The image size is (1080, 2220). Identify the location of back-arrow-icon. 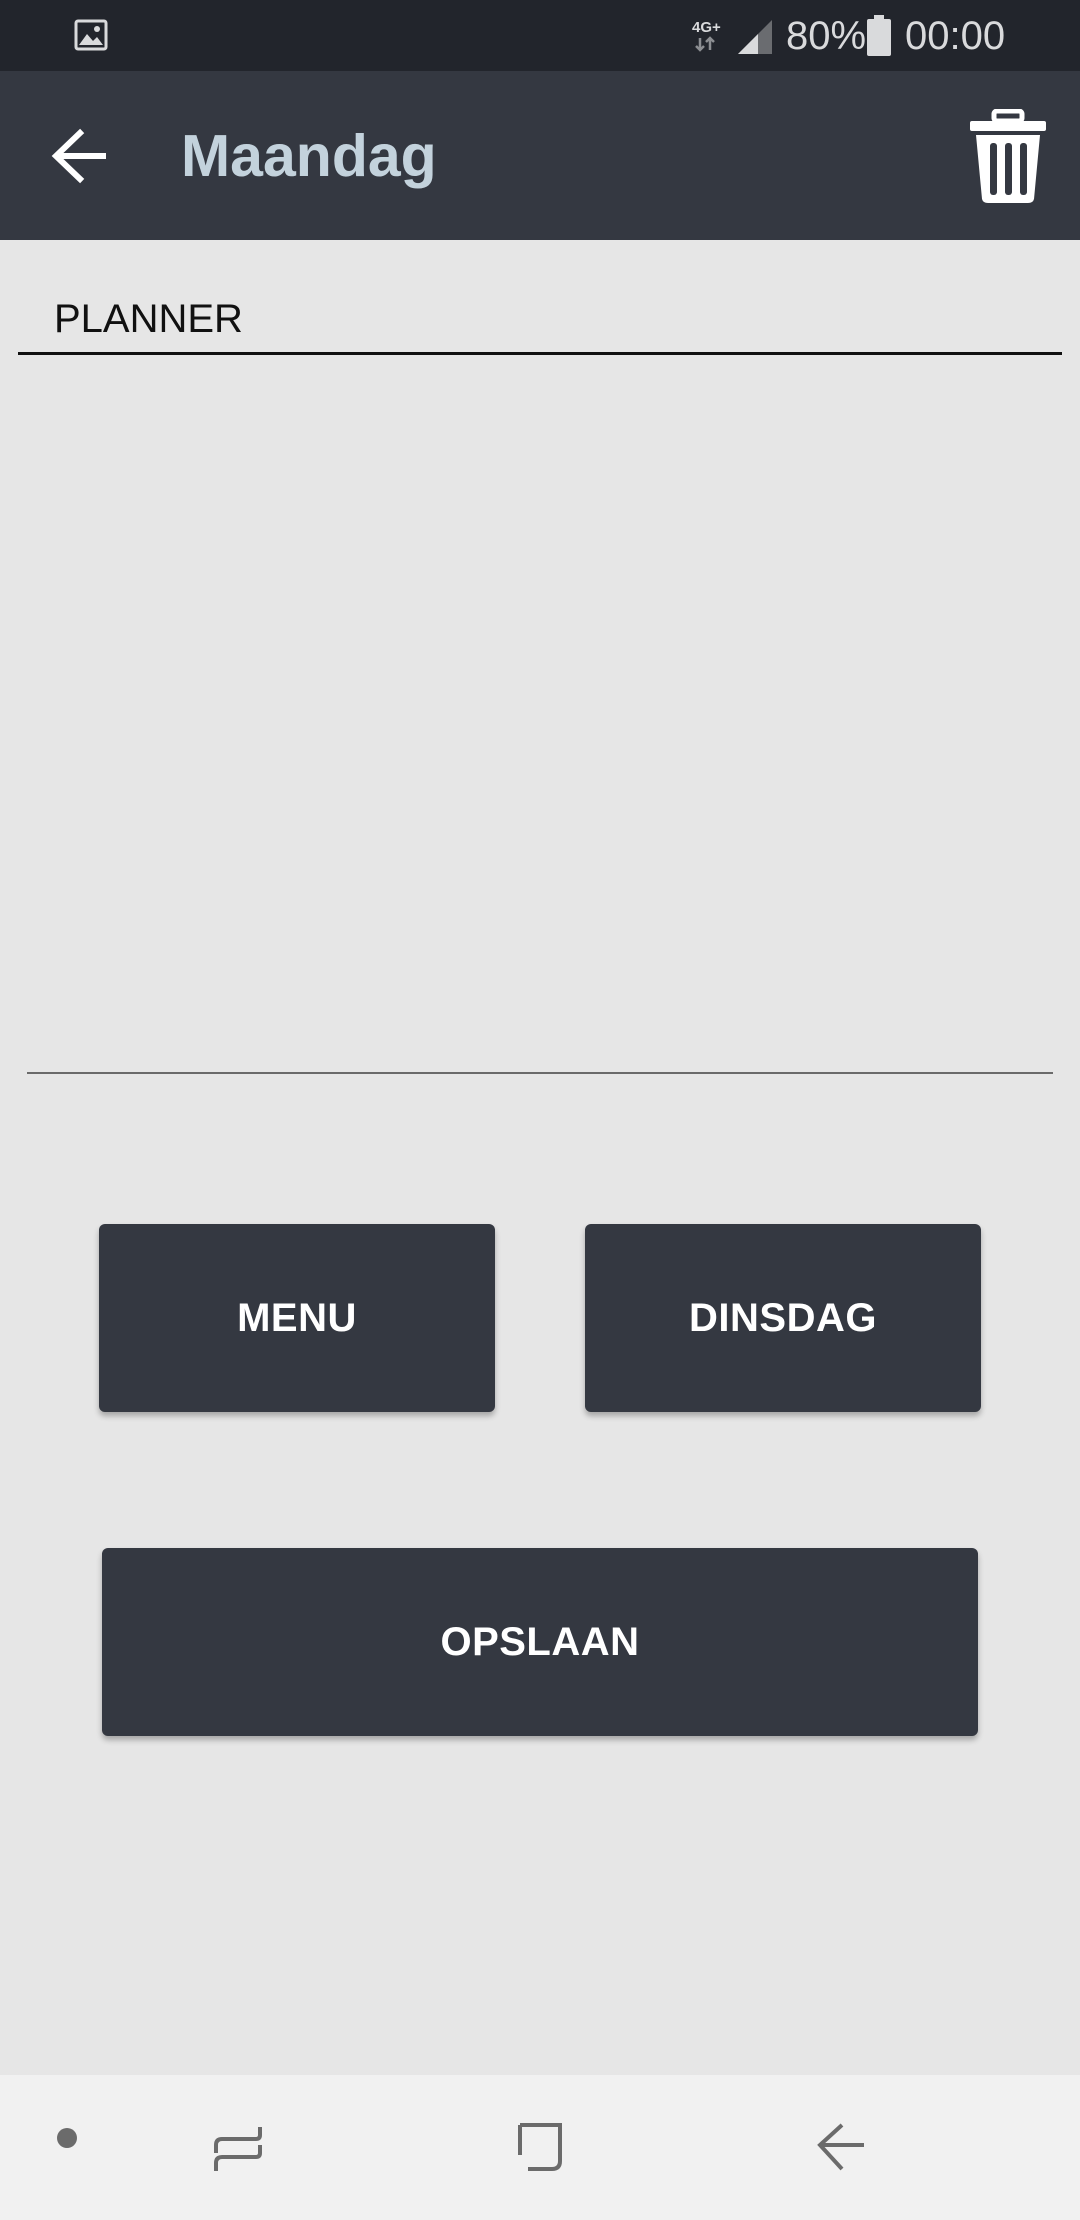
(78, 156).